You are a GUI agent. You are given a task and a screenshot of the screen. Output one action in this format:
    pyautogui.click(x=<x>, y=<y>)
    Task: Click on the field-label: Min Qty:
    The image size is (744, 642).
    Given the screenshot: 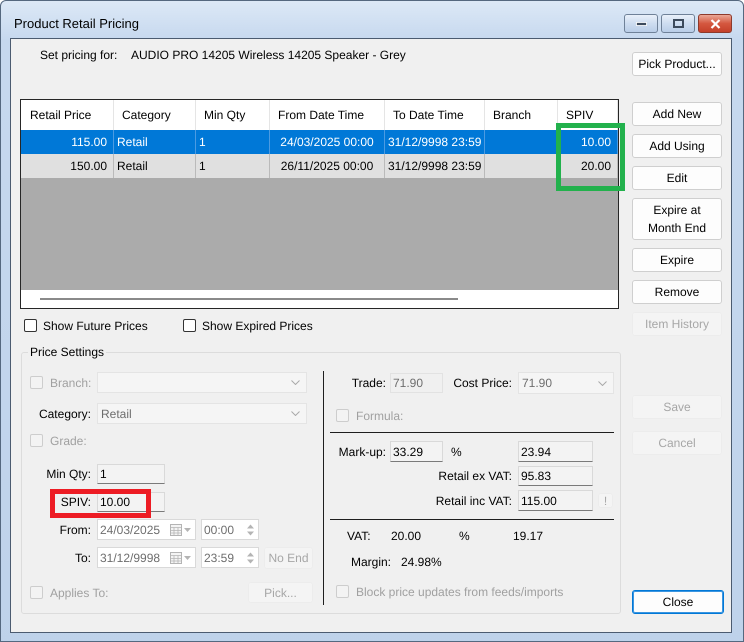 What is the action you would take?
    pyautogui.click(x=68, y=474)
    